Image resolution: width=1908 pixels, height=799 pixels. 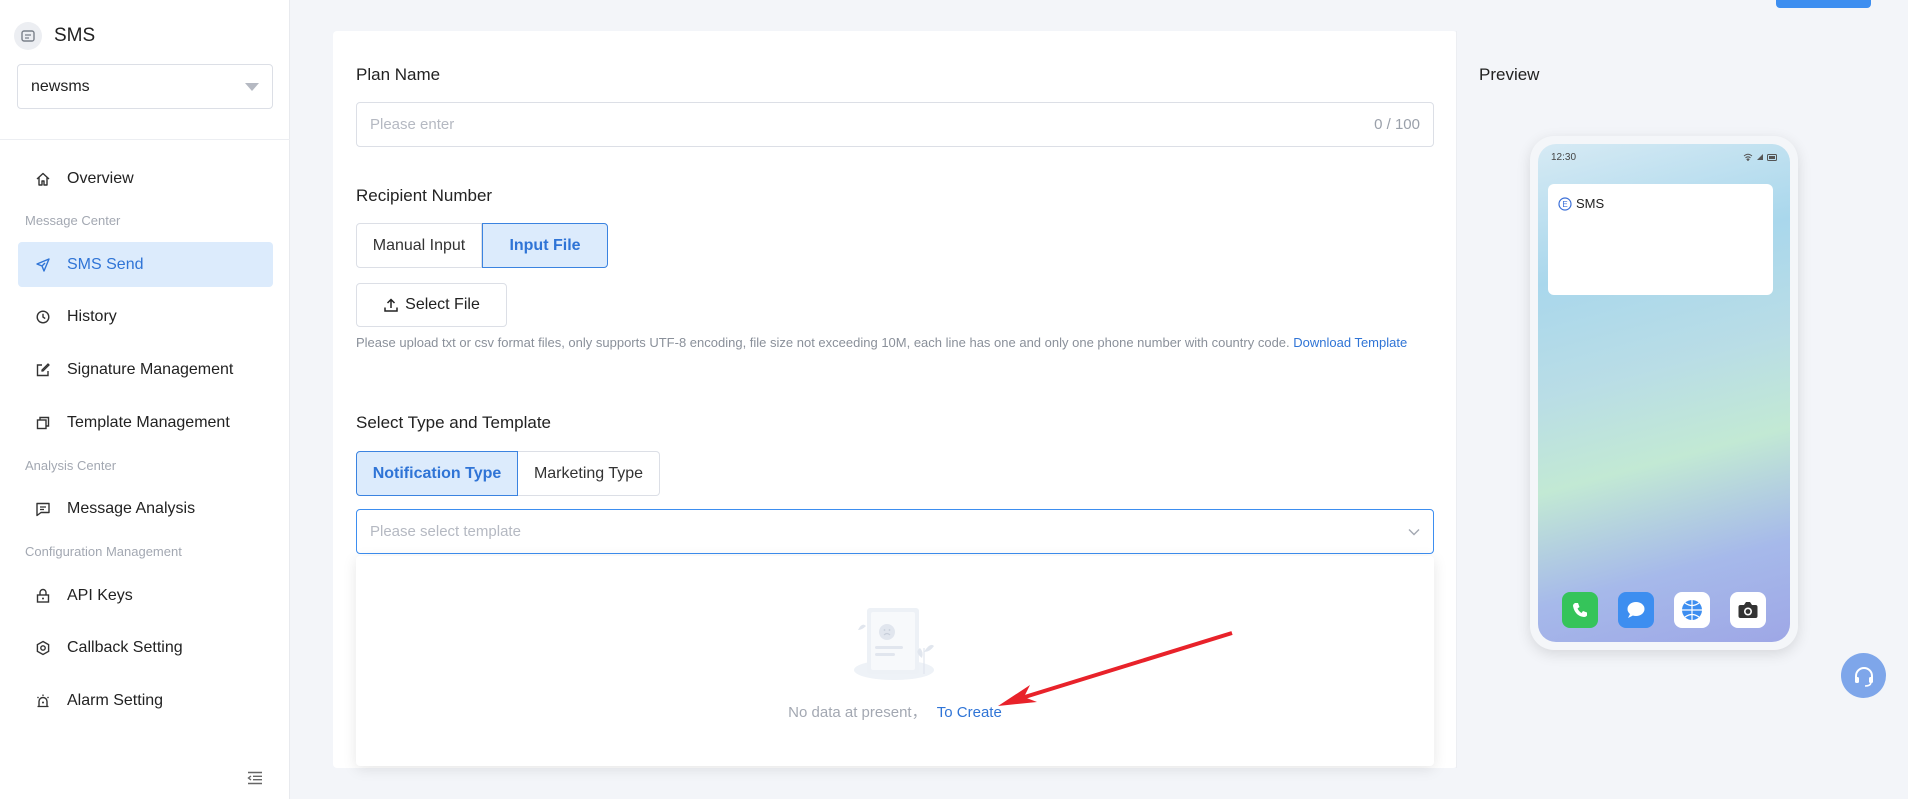 I want to click on home-icon, so click(x=43, y=179).